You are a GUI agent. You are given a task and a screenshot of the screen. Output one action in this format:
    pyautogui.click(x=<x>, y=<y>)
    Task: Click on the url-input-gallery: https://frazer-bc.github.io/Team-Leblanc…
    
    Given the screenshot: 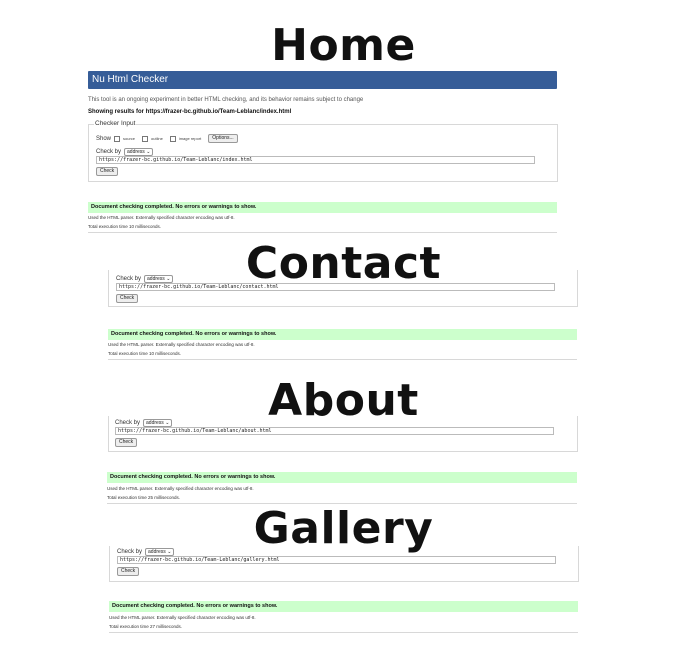 What is the action you would take?
    pyautogui.click(x=336, y=560)
    